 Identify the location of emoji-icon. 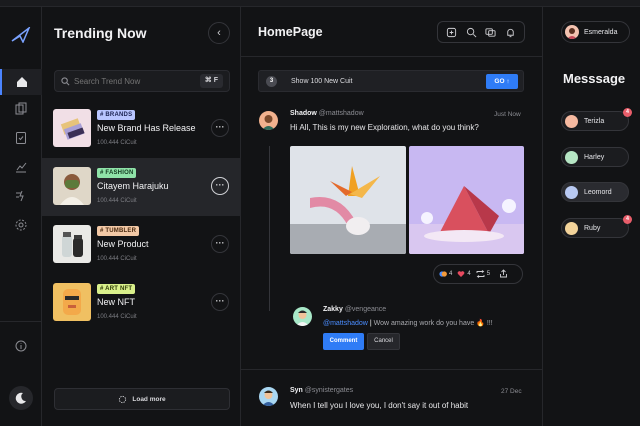
(443, 274).